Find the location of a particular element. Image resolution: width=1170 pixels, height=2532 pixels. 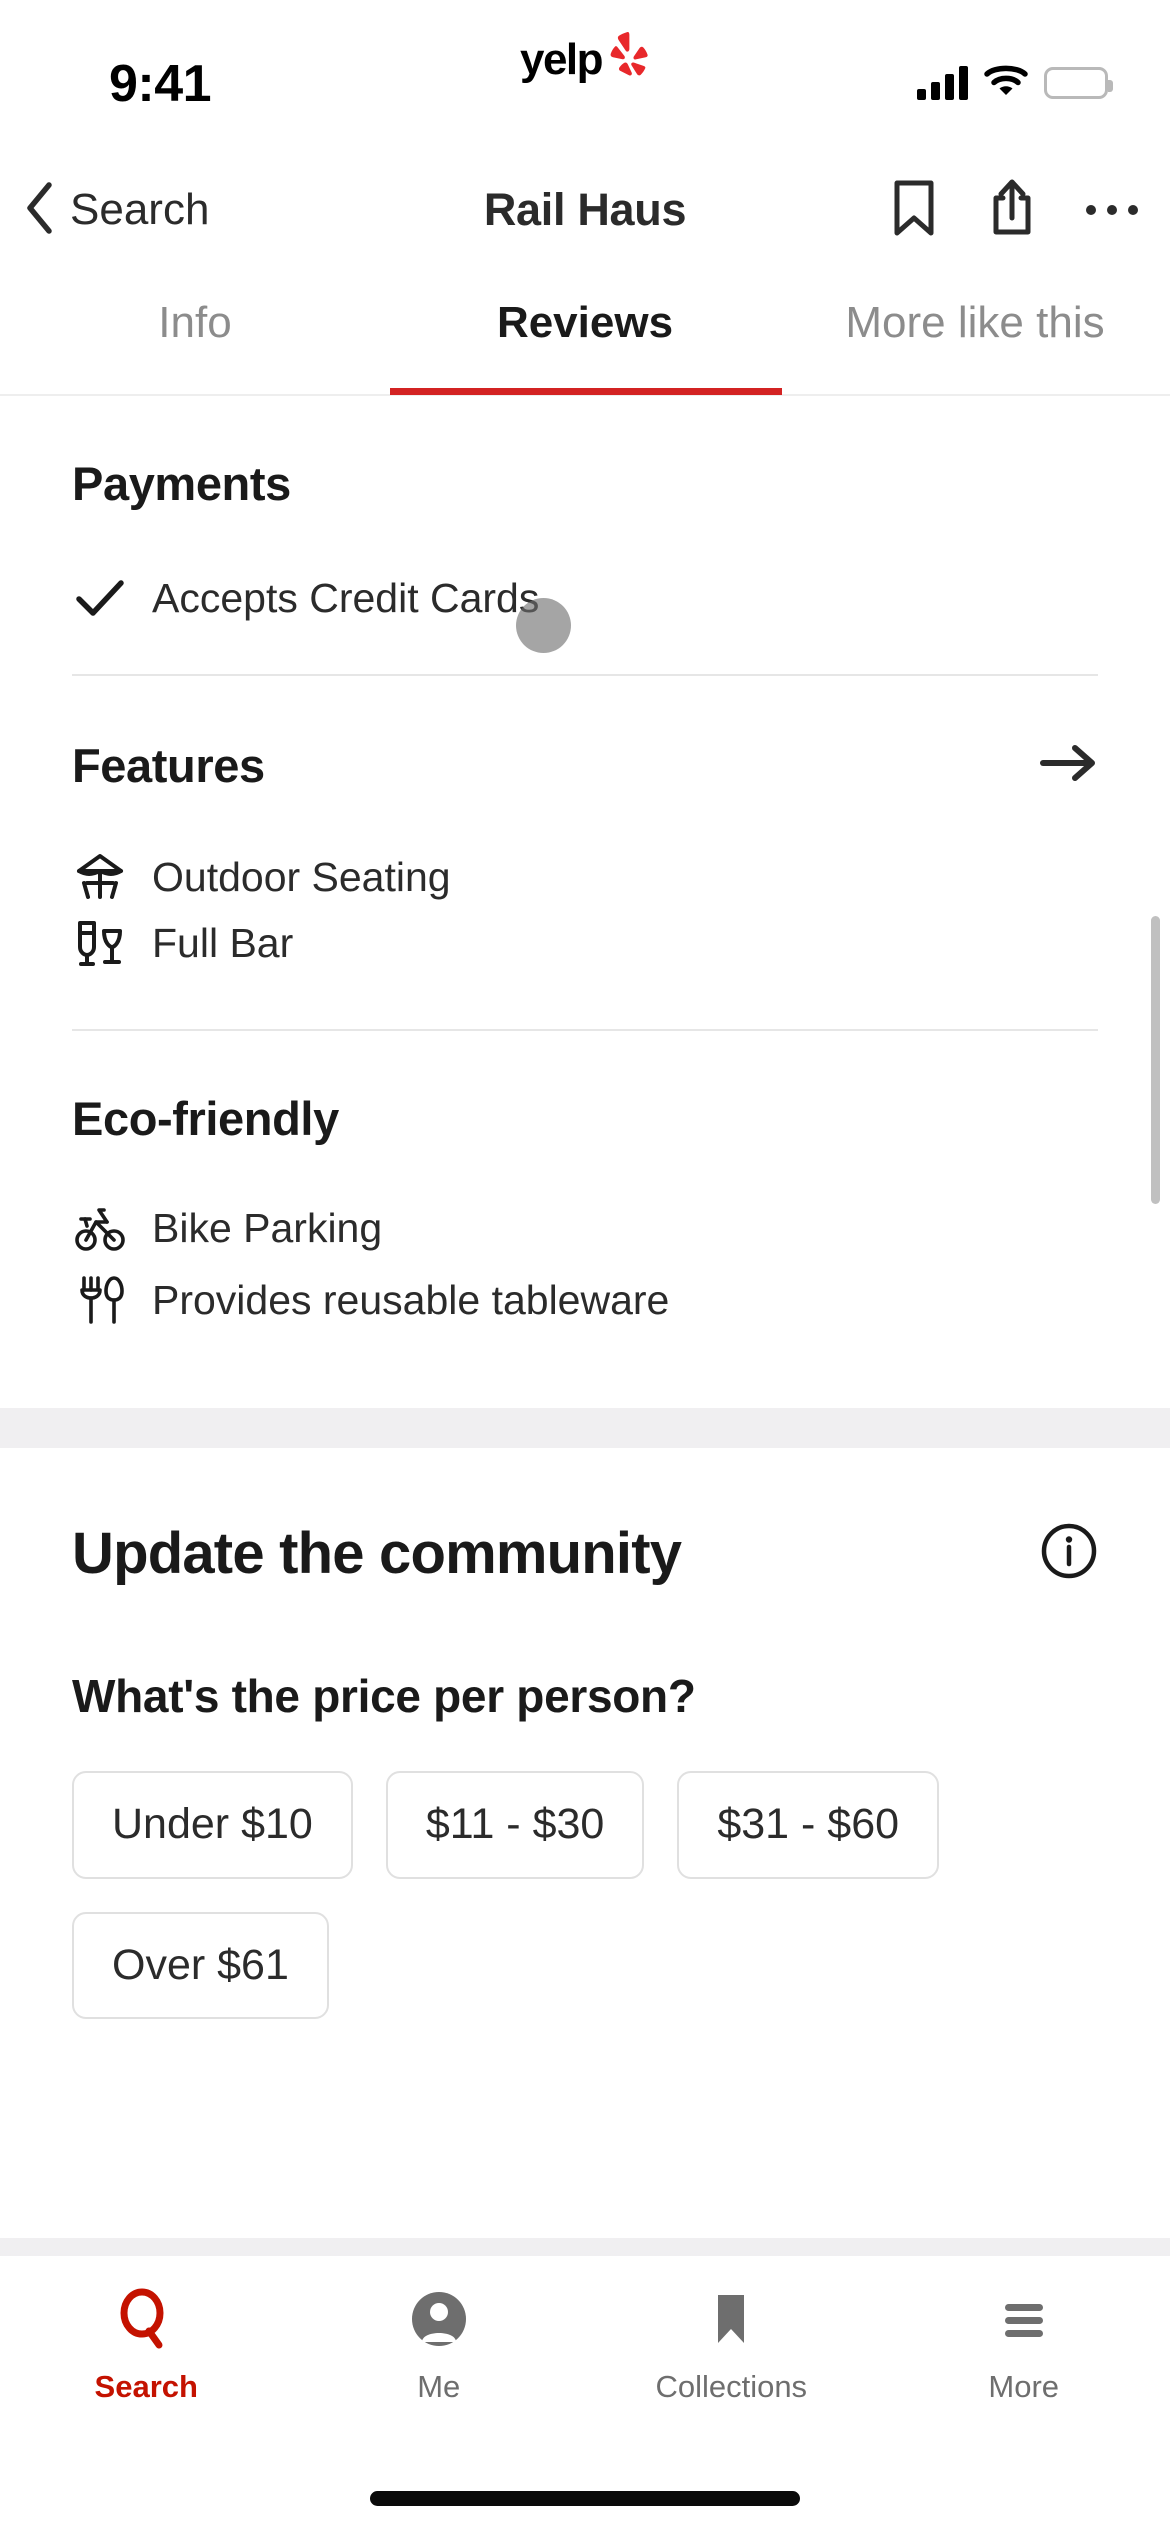

full-bar-icon is located at coordinates (100, 943).